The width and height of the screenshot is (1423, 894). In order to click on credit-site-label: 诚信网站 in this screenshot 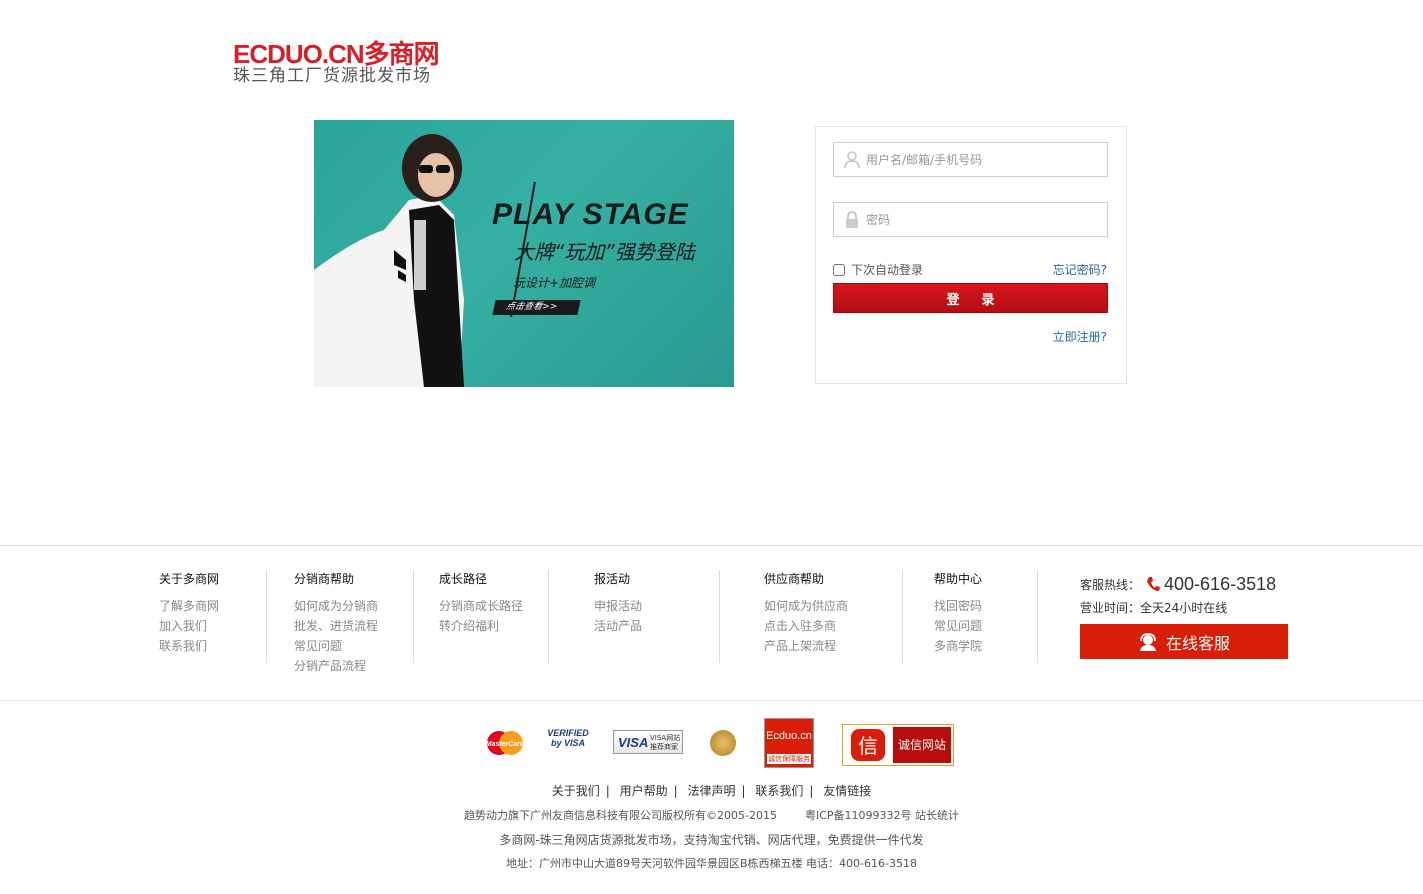, I will do `click(922, 745)`.